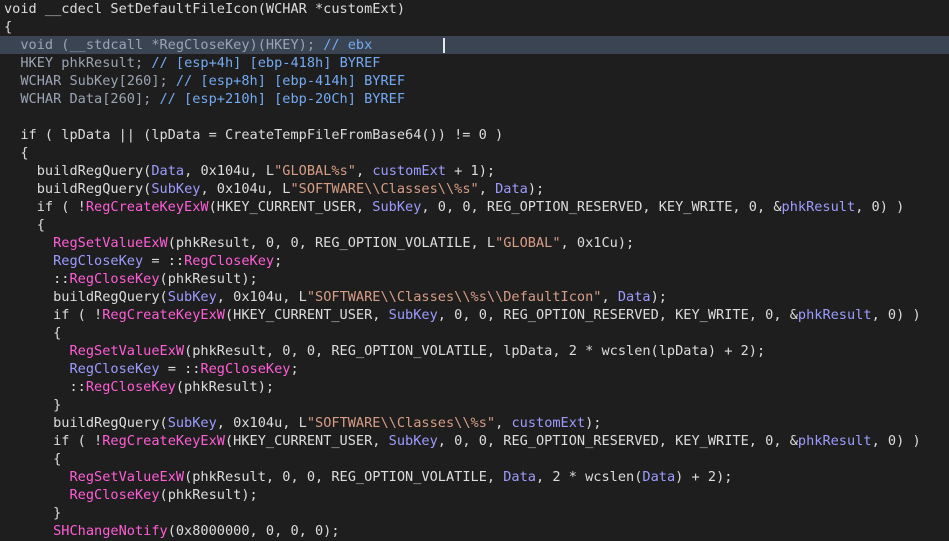 This screenshot has height=541, width=949. Describe the element at coordinates (110, 531) in the screenshot. I see `code-token: SHChangeNotify` at that location.